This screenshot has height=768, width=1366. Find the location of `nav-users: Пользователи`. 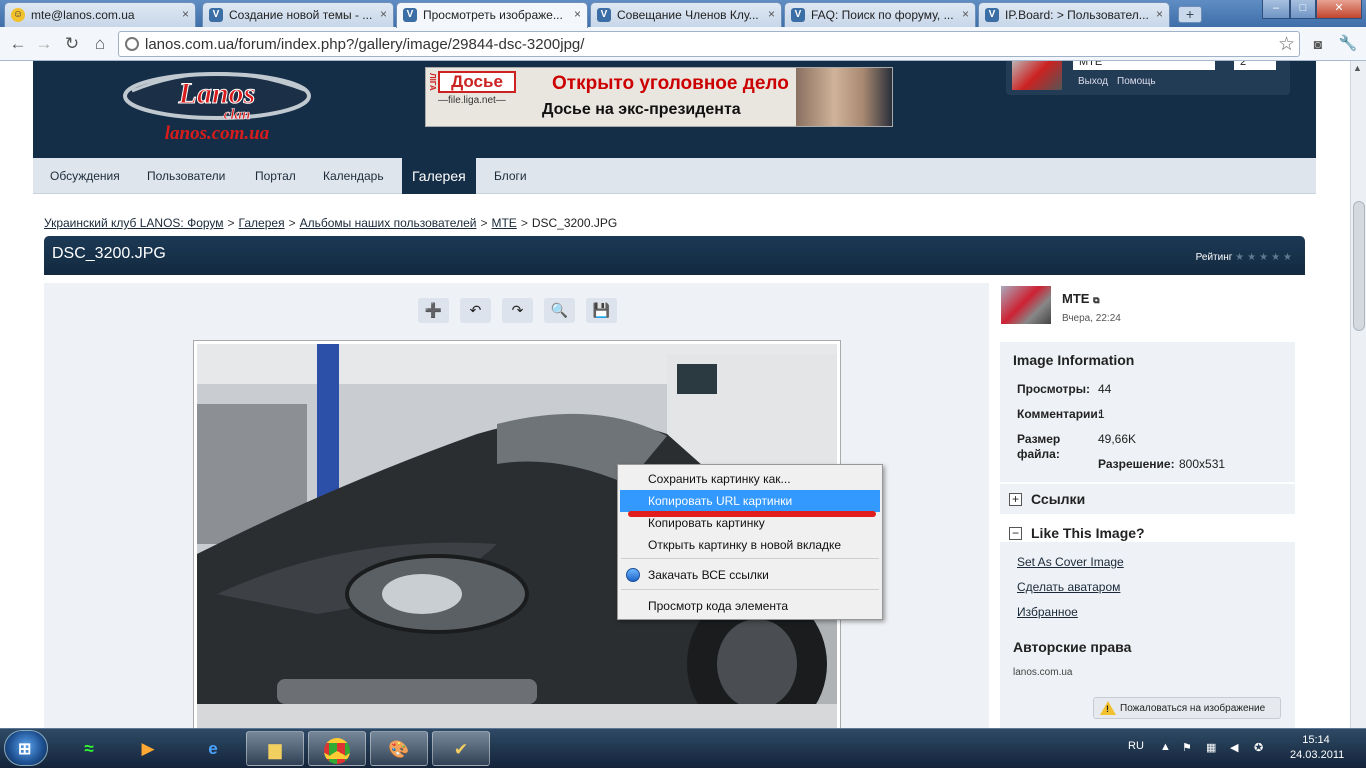

nav-users: Пользователи is located at coordinates (186, 176).